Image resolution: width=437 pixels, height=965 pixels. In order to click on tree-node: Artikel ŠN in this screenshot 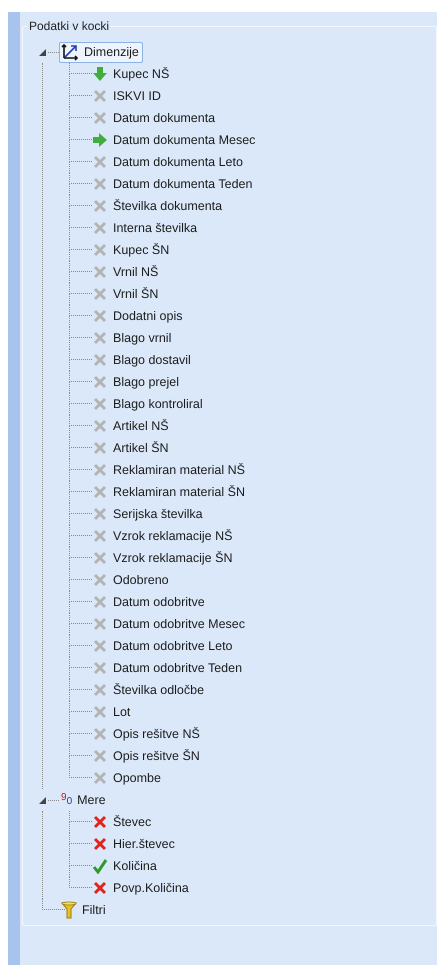, I will do `click(130, 448)`.